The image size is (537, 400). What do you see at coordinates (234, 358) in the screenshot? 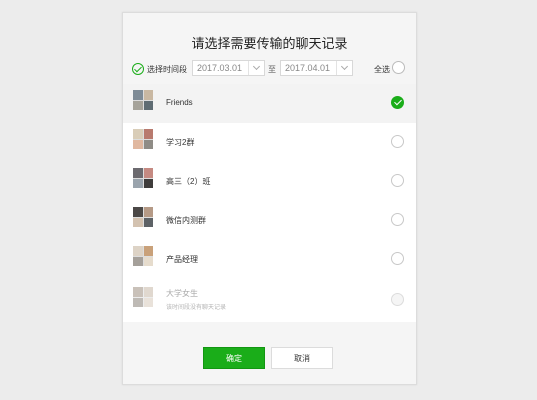
I see `confirm-button: 确定` at bounding box center [234, 358].